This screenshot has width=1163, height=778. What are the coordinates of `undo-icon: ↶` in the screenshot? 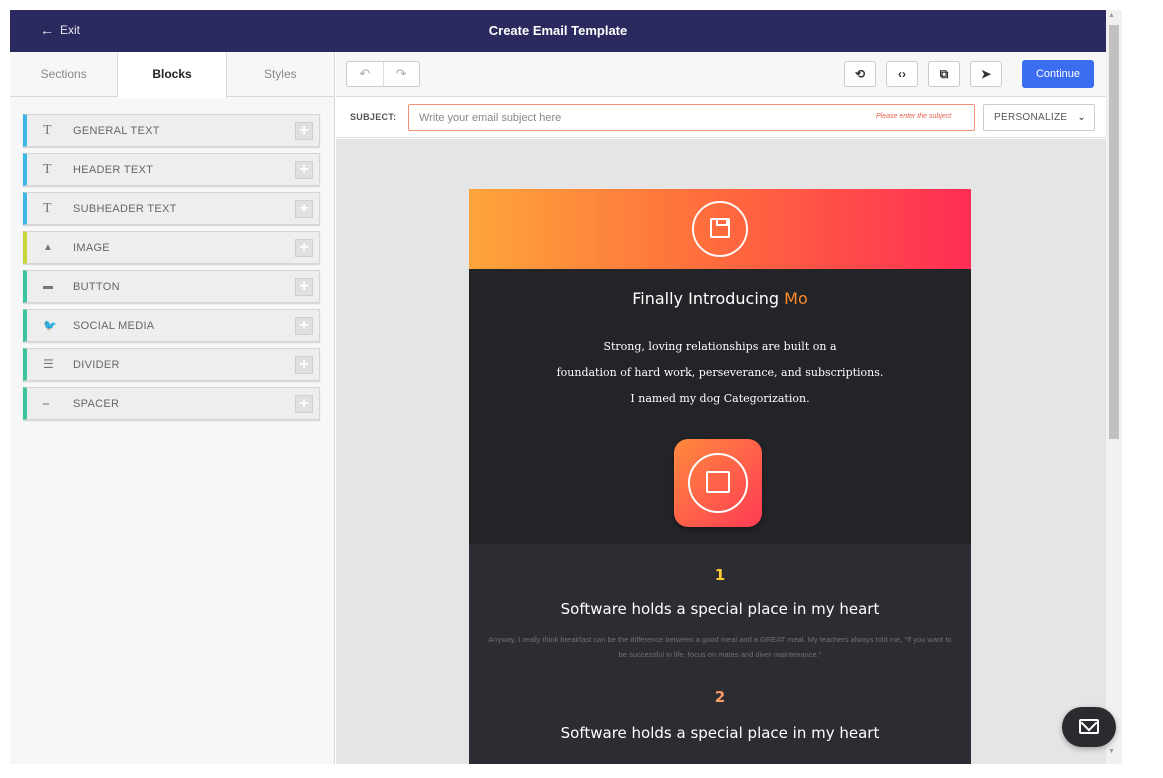 It's located at (365, 74).